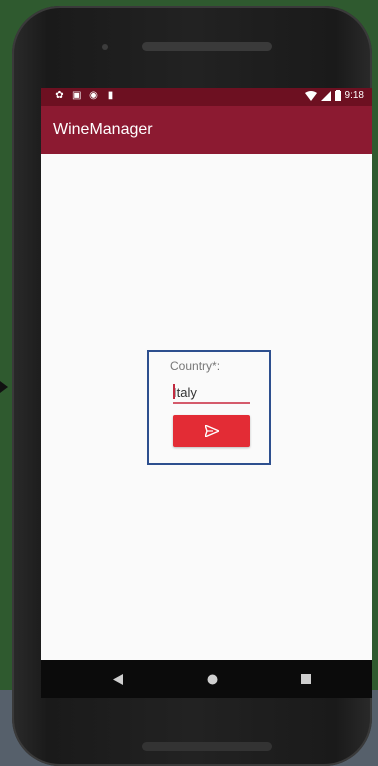  I want to click on status-notification-icons: ✿ ▣ ◉ ▮, so click(85, 95).